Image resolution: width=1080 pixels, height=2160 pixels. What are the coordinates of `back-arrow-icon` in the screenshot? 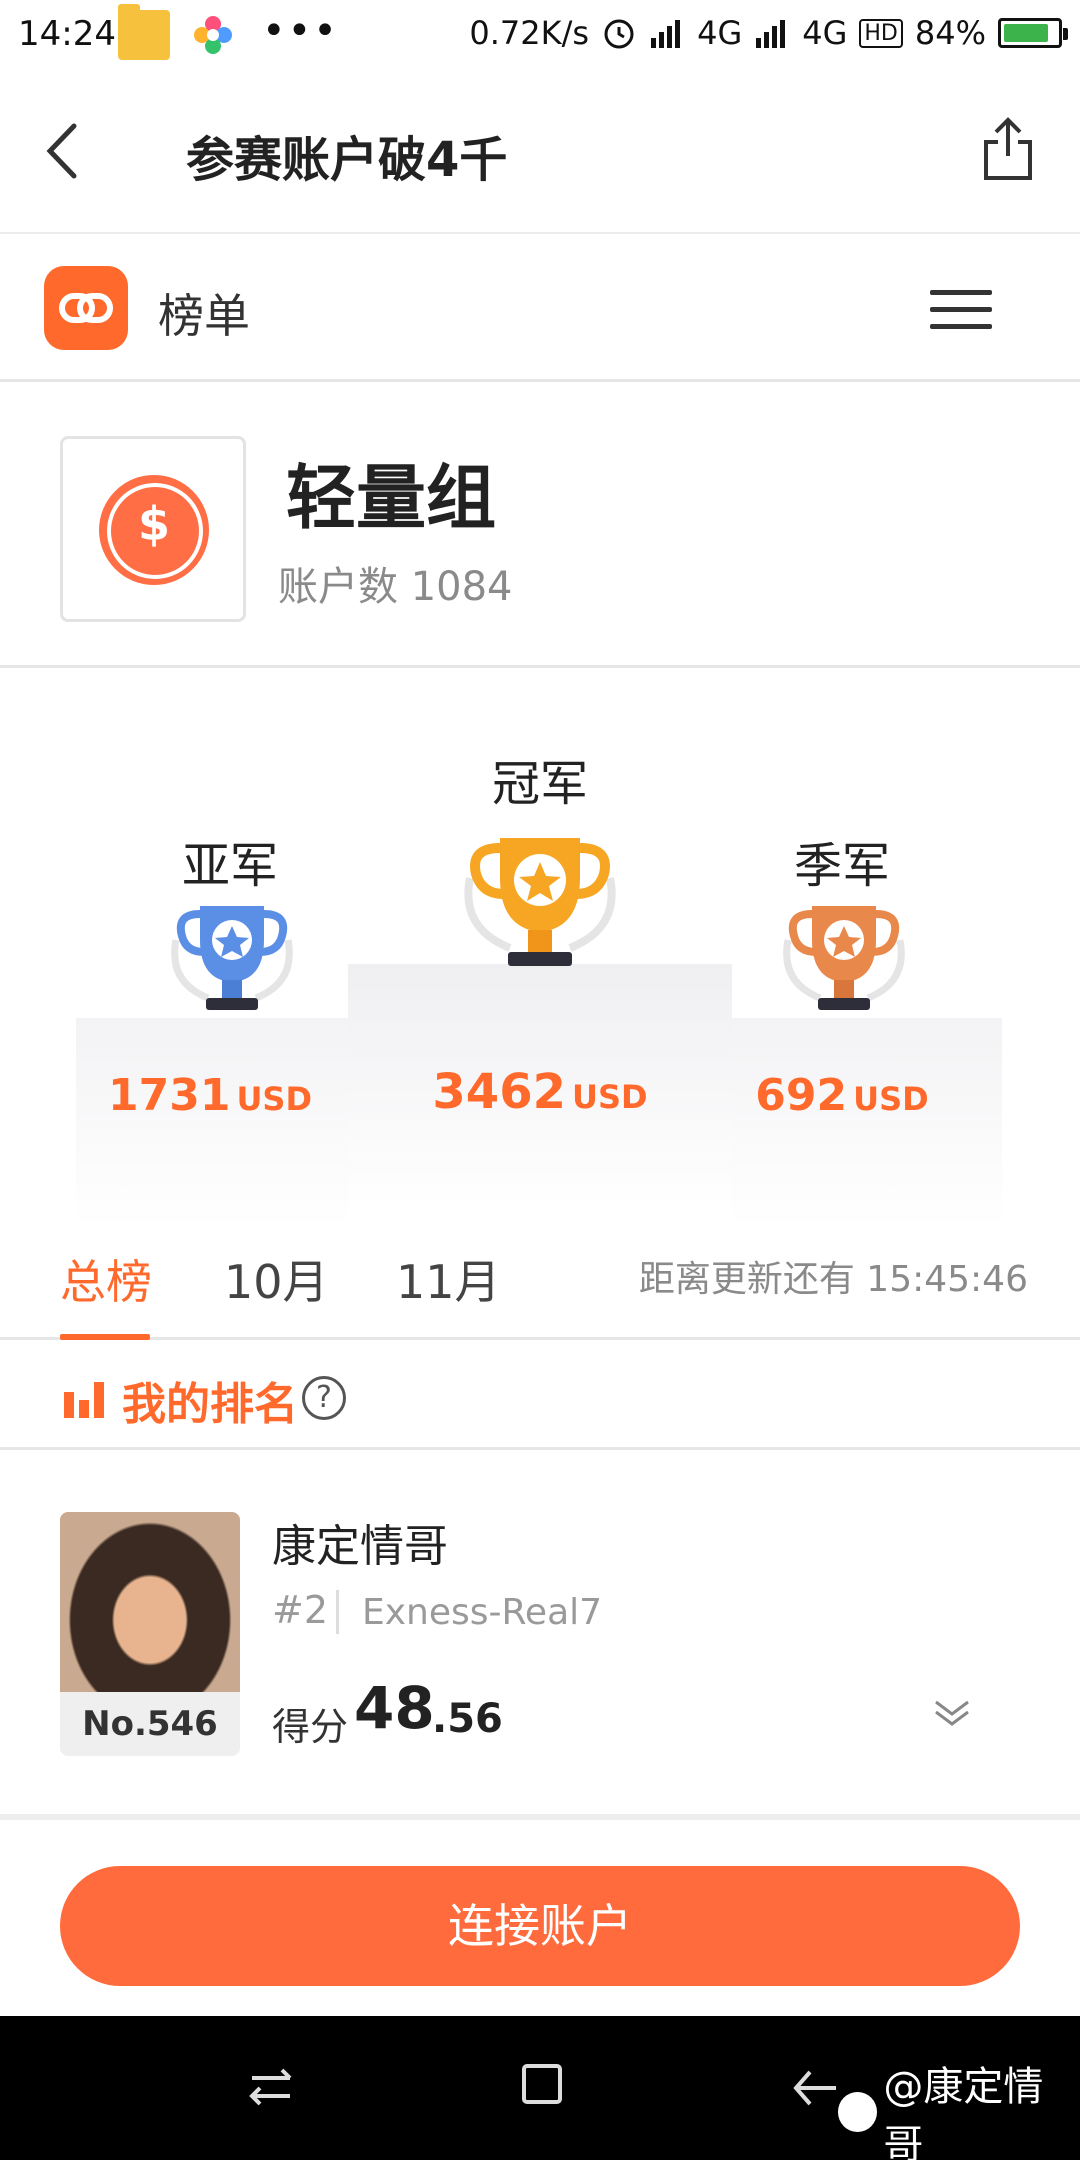 It's located at (63, 151).